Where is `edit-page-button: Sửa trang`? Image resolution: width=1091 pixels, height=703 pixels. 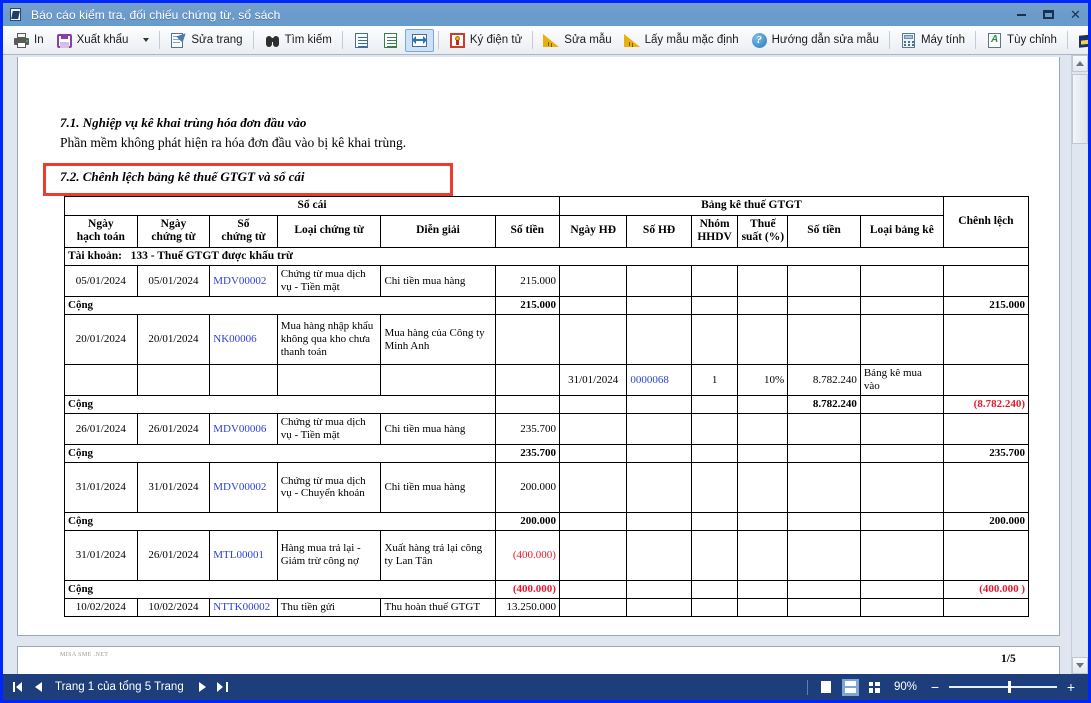 edit-page-button: Sửa trang is located at coordinates (206, 40).